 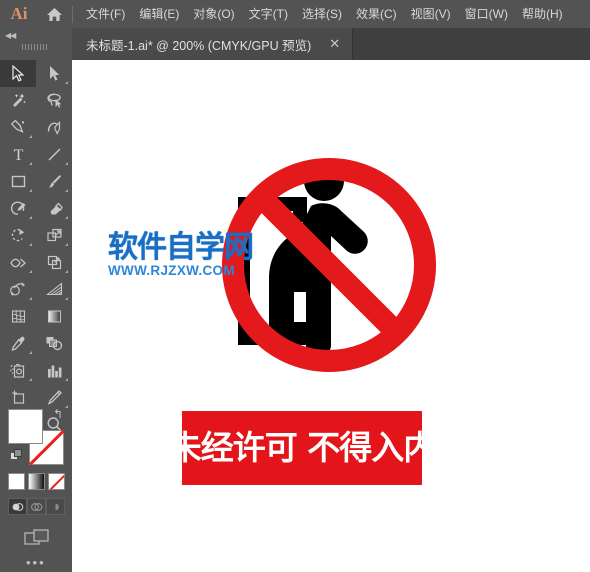 What do you see at coordinates (54, 316) in the screenshot?
I see `gradient-tool` at bounding box center [54, 316].